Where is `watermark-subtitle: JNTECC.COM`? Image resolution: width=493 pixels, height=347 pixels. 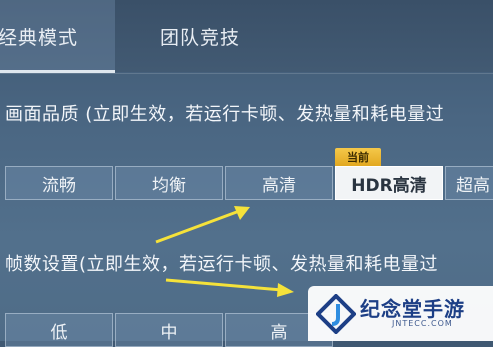 watermark-subtitle: JNTECC.COM is located at coordinates (422, 323).